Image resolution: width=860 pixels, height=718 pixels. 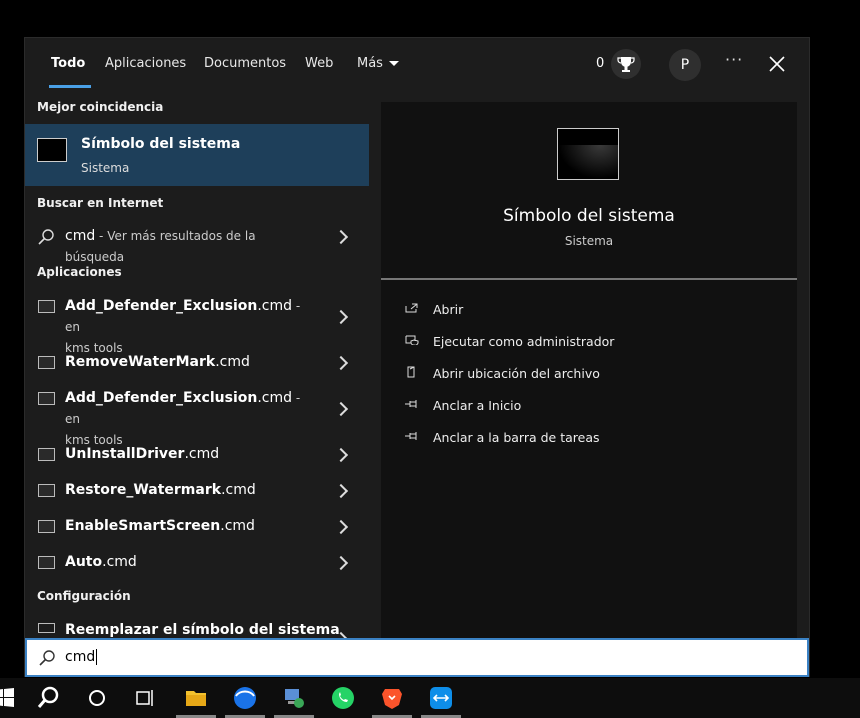 What do you see at coordinates (105, 168) in the screenshot?
I see `best-match-subtitle: Sistema` at bounding box center [105, 168].